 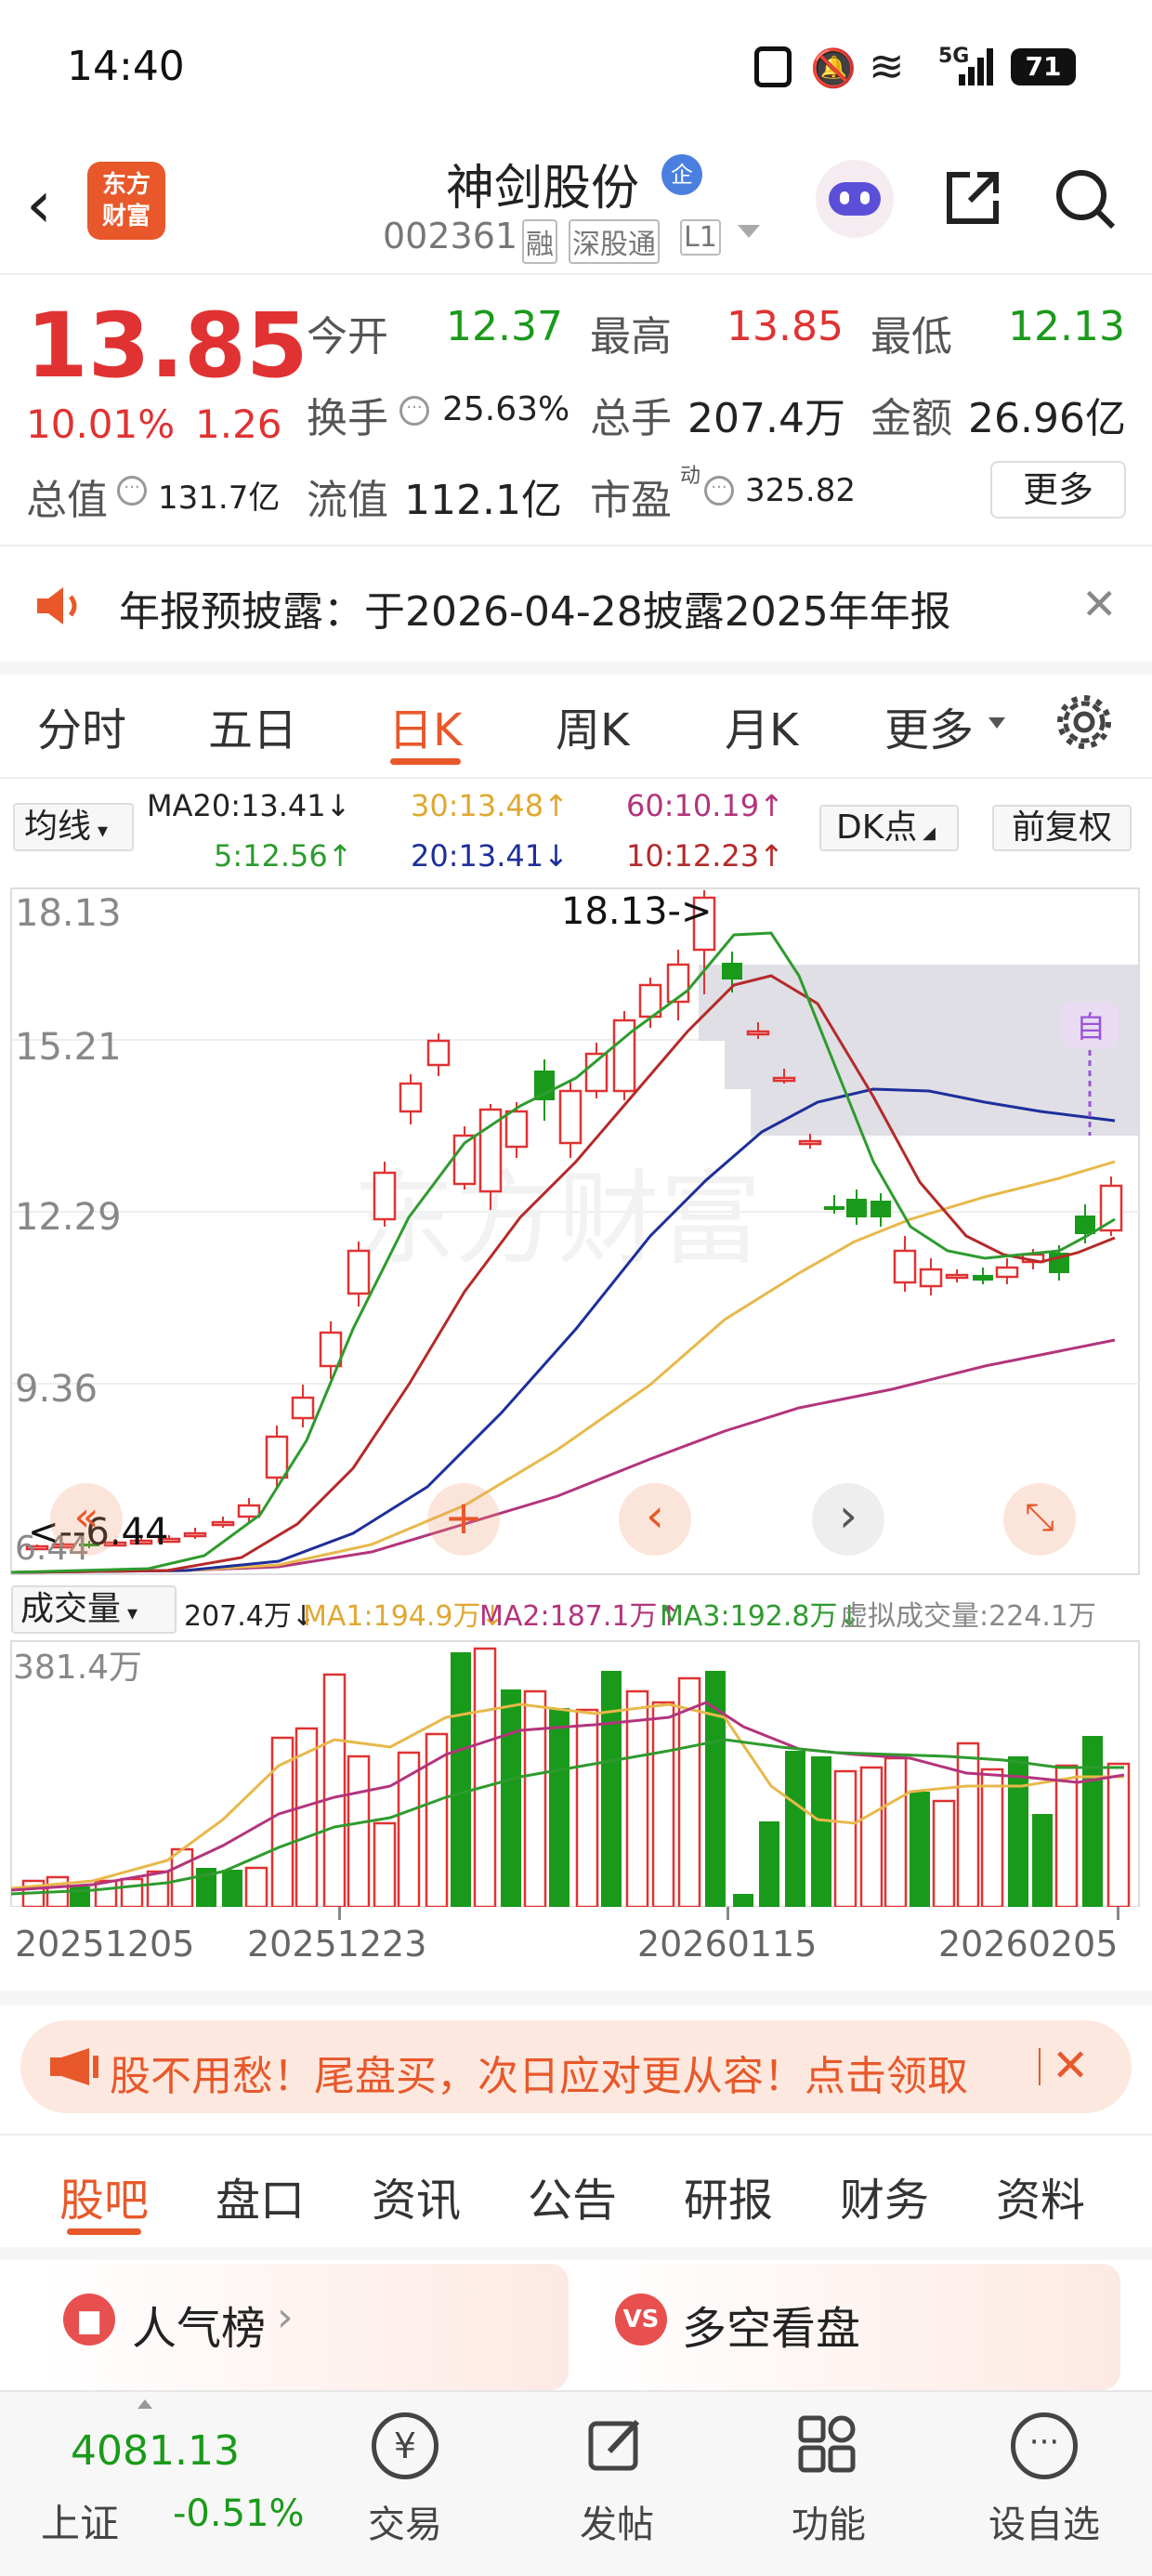 I want to click on tab-more: 更多, so click(x=929, y=725).